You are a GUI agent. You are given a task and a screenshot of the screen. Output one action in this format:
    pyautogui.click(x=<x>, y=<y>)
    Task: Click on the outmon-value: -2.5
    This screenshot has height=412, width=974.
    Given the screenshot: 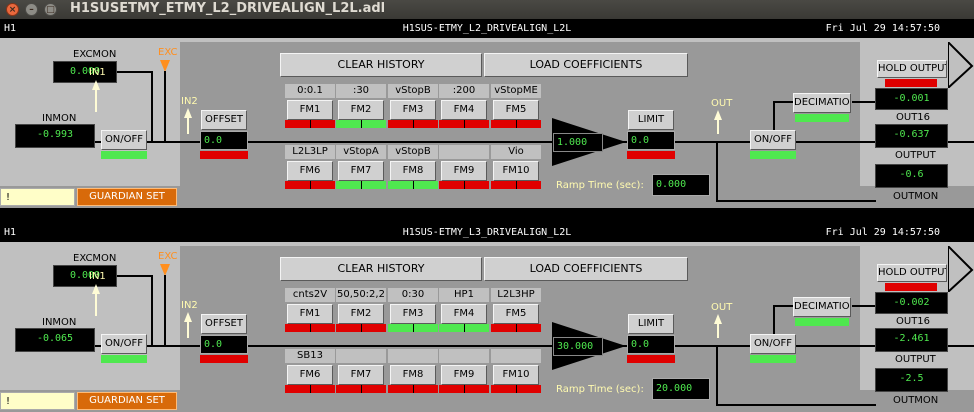 What is the action you would take?
    pyautogui.click(x=911, y=380)
    